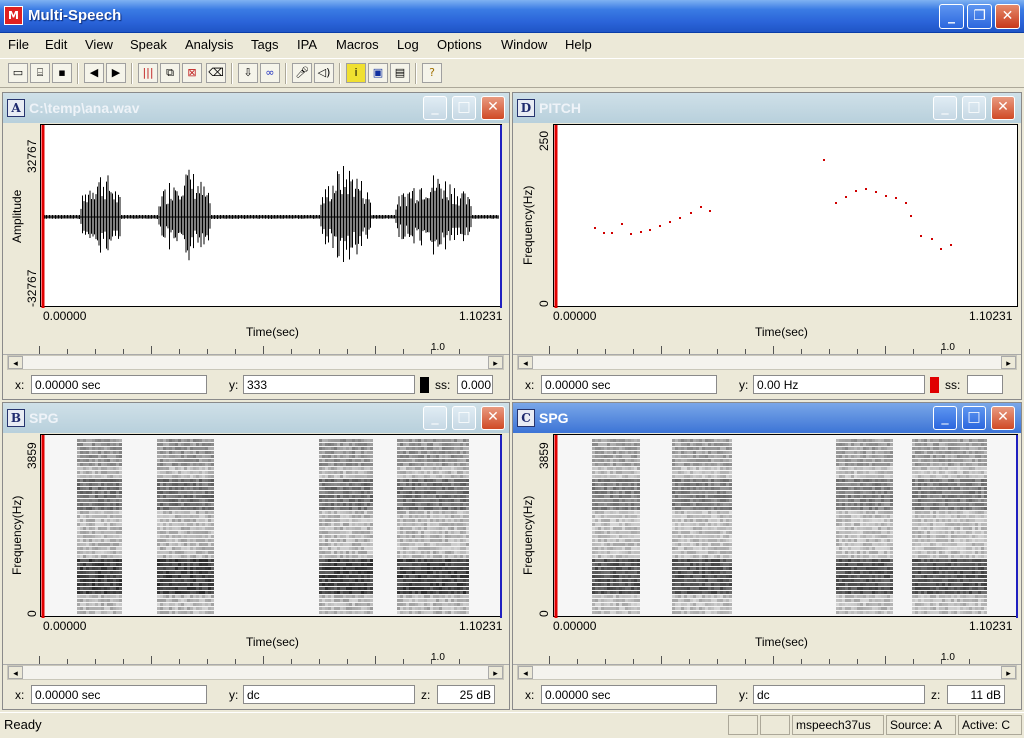  Describe the element at coordinates (56, 44) in the screenshot. I see `menu-edit: Edit` at that location.